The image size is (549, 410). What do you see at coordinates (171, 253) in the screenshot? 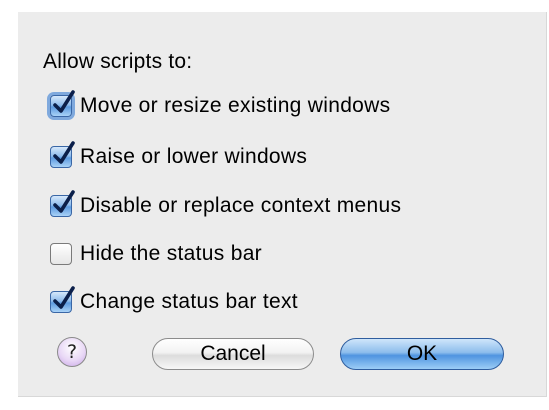
I see `option-label: Hide the status bar` at bounding box center [171, 253].